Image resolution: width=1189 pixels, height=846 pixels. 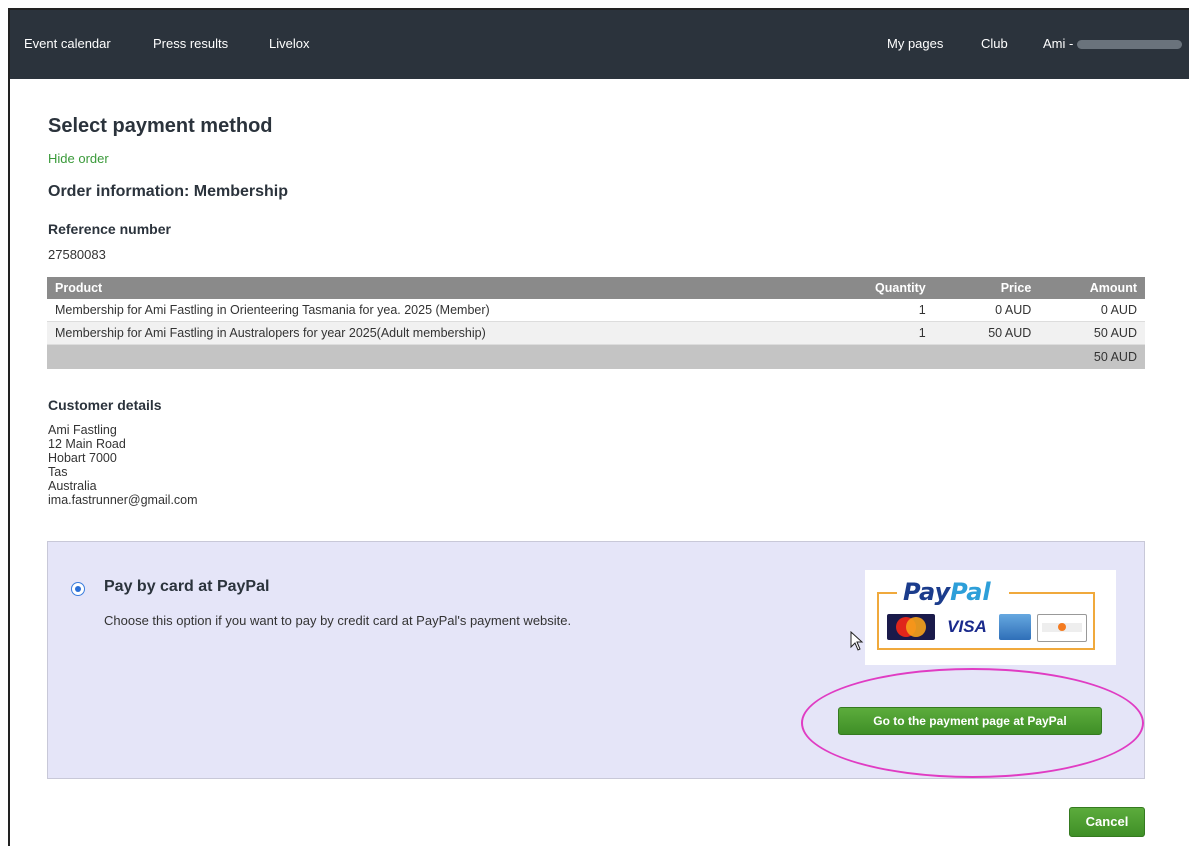 What do you see at coordinates (442, 288) in the screenshot?
I see `column-header-product: Product` at bounding box center [442, 288].